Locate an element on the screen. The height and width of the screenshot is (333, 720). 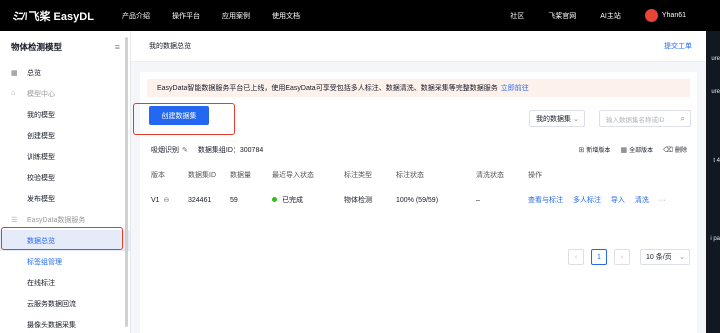
cell-version: V1 ⊖ is located at coordinates (169, 200).